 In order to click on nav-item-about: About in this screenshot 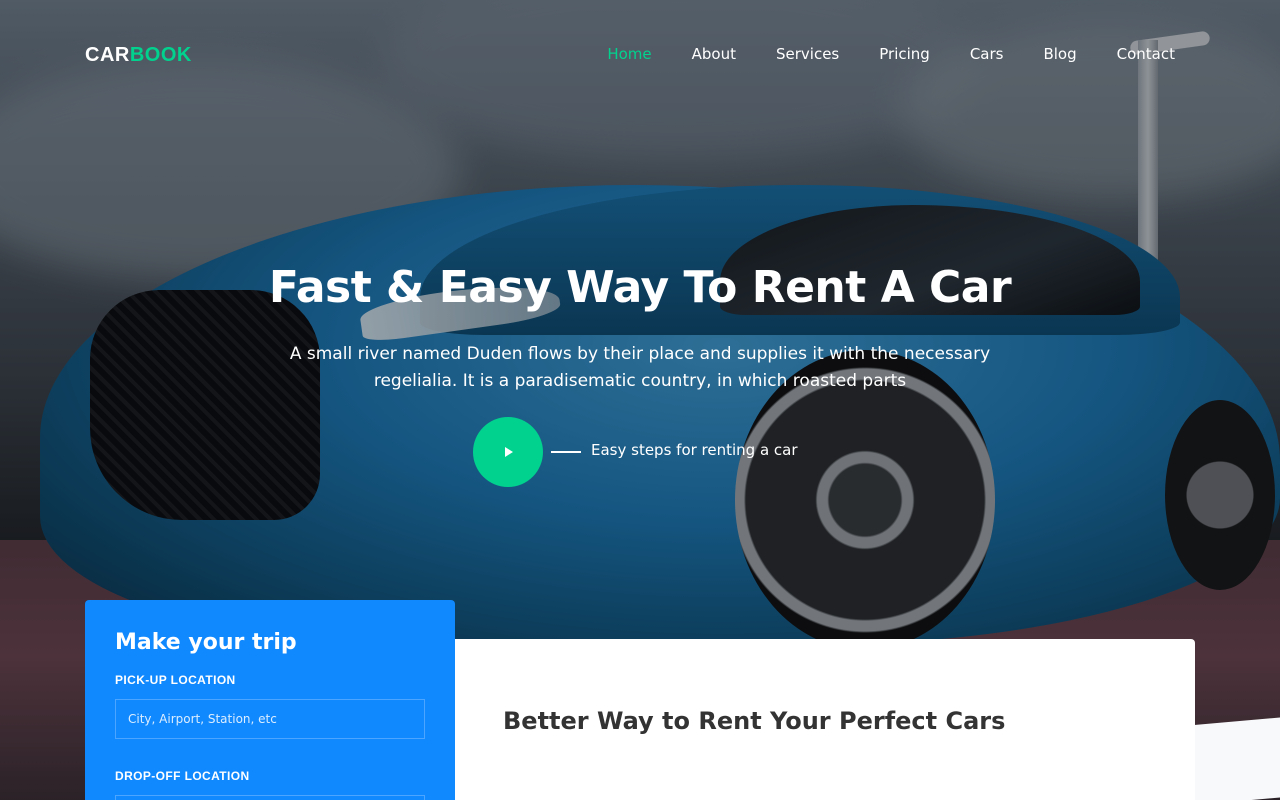, I will do `click(714, 54)`.